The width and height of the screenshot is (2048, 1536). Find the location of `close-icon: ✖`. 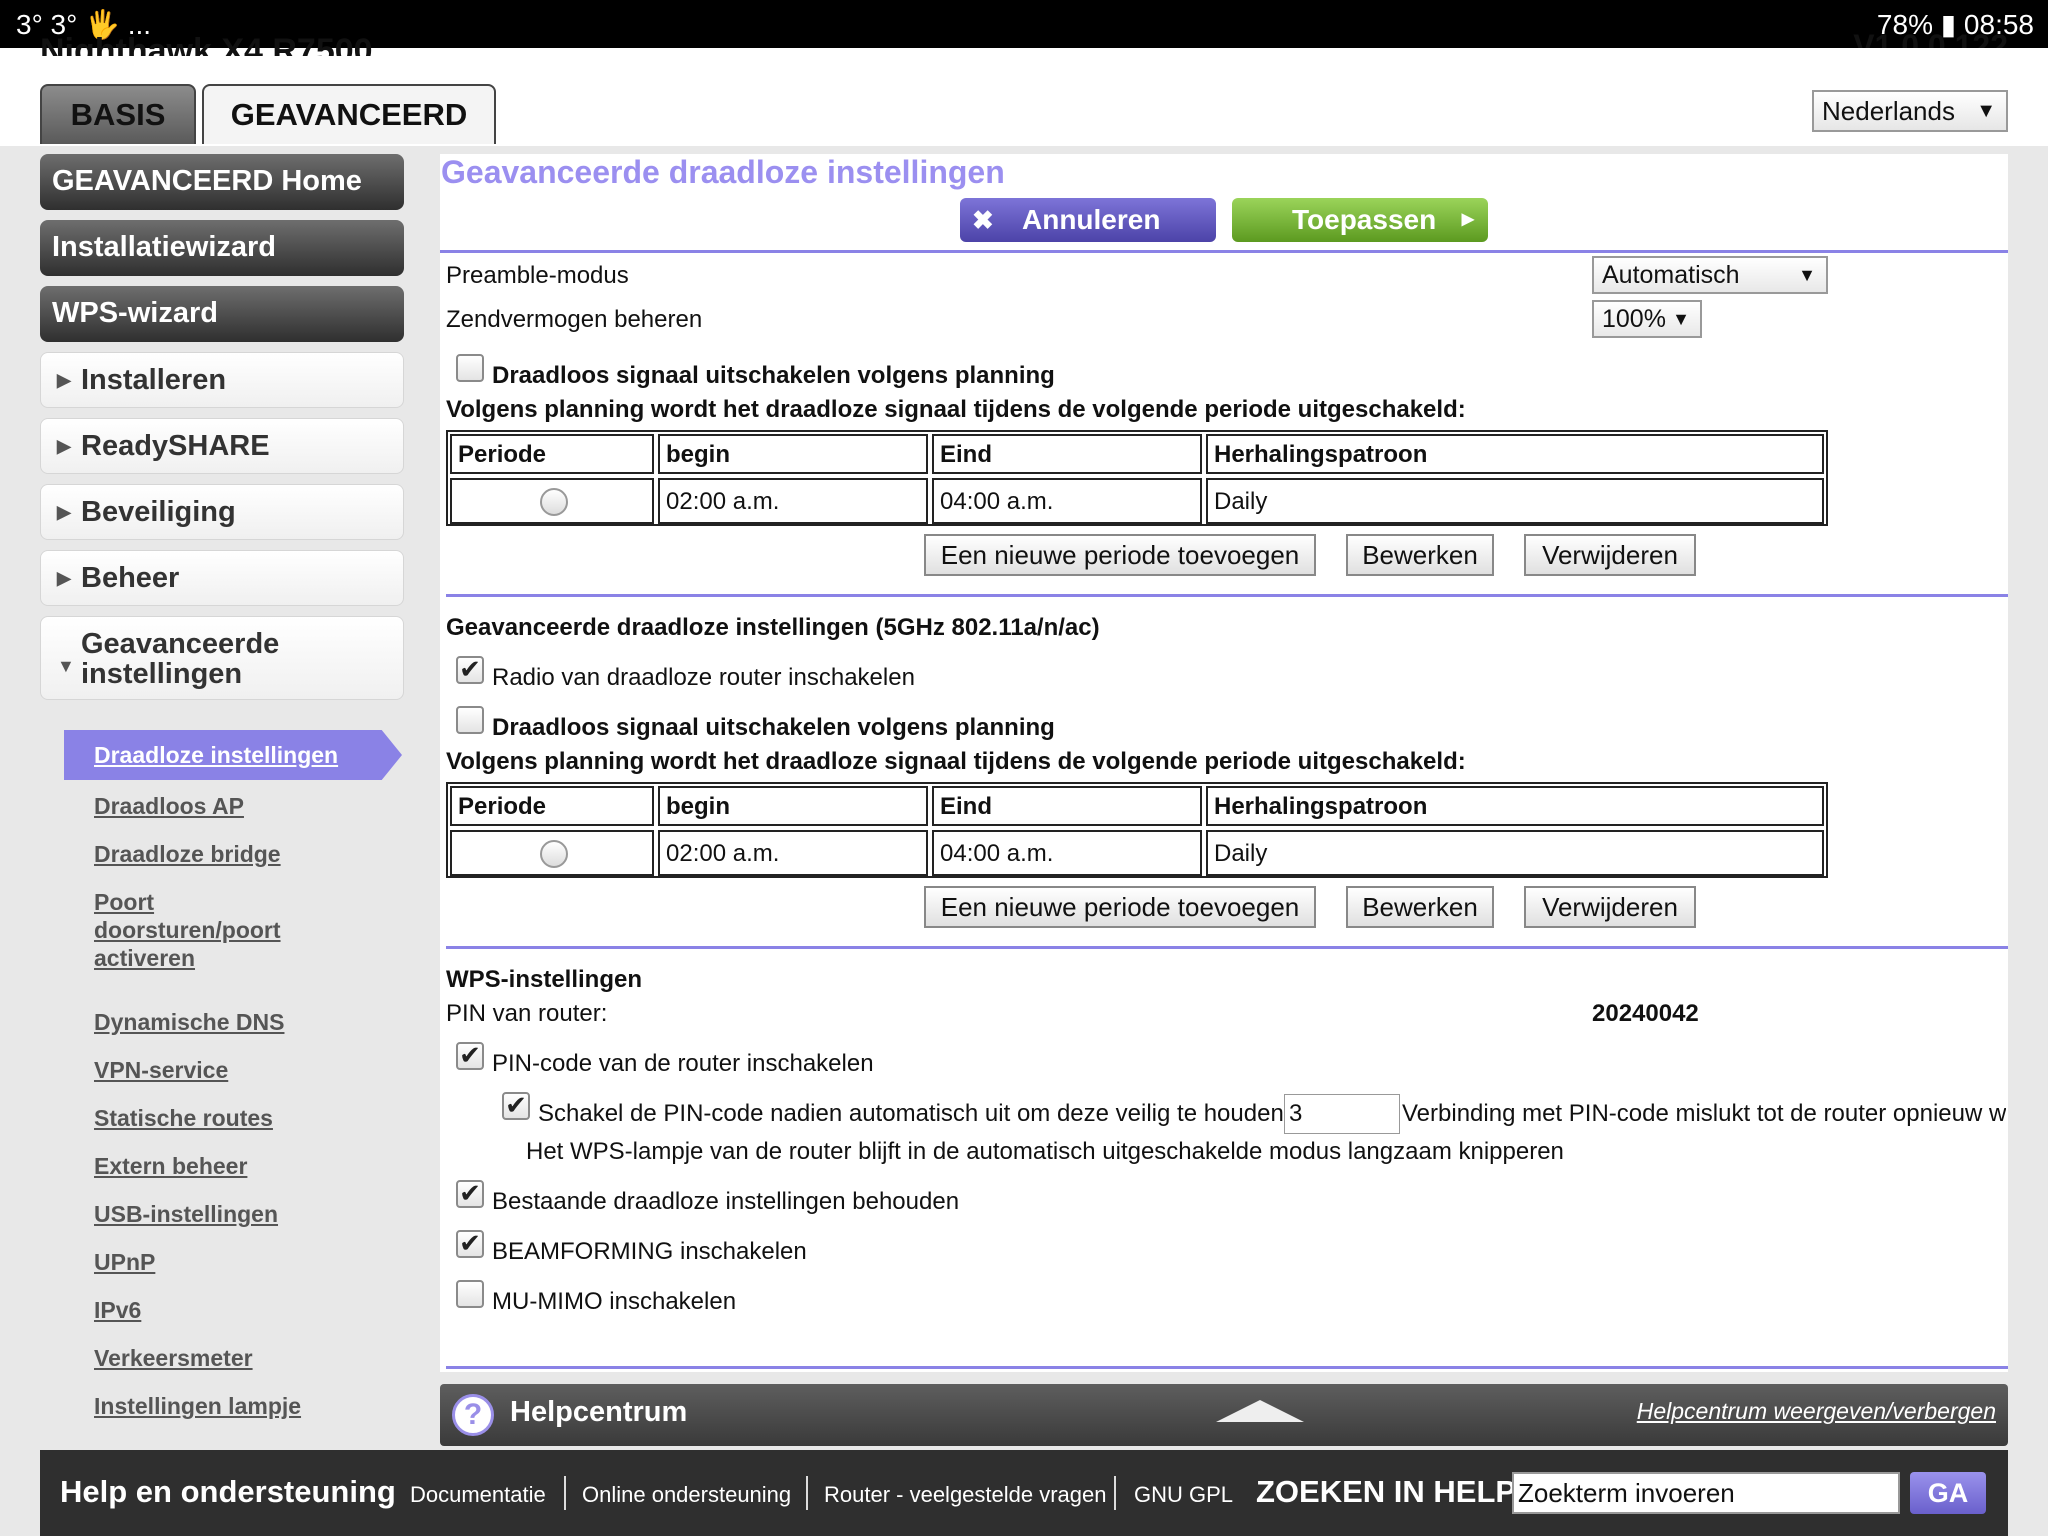

close-icon: ✖ is located at coordinates (983, 220).